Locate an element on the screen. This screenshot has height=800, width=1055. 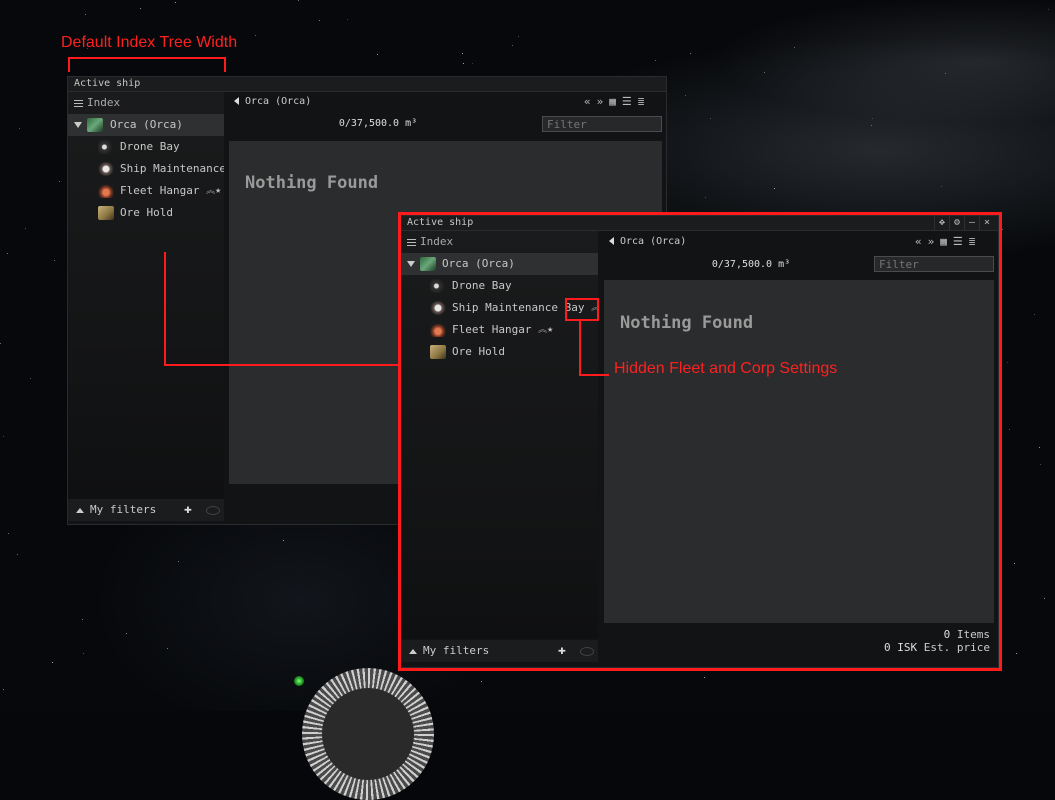
ore-hold-icon is located at coordinates (106, 213).